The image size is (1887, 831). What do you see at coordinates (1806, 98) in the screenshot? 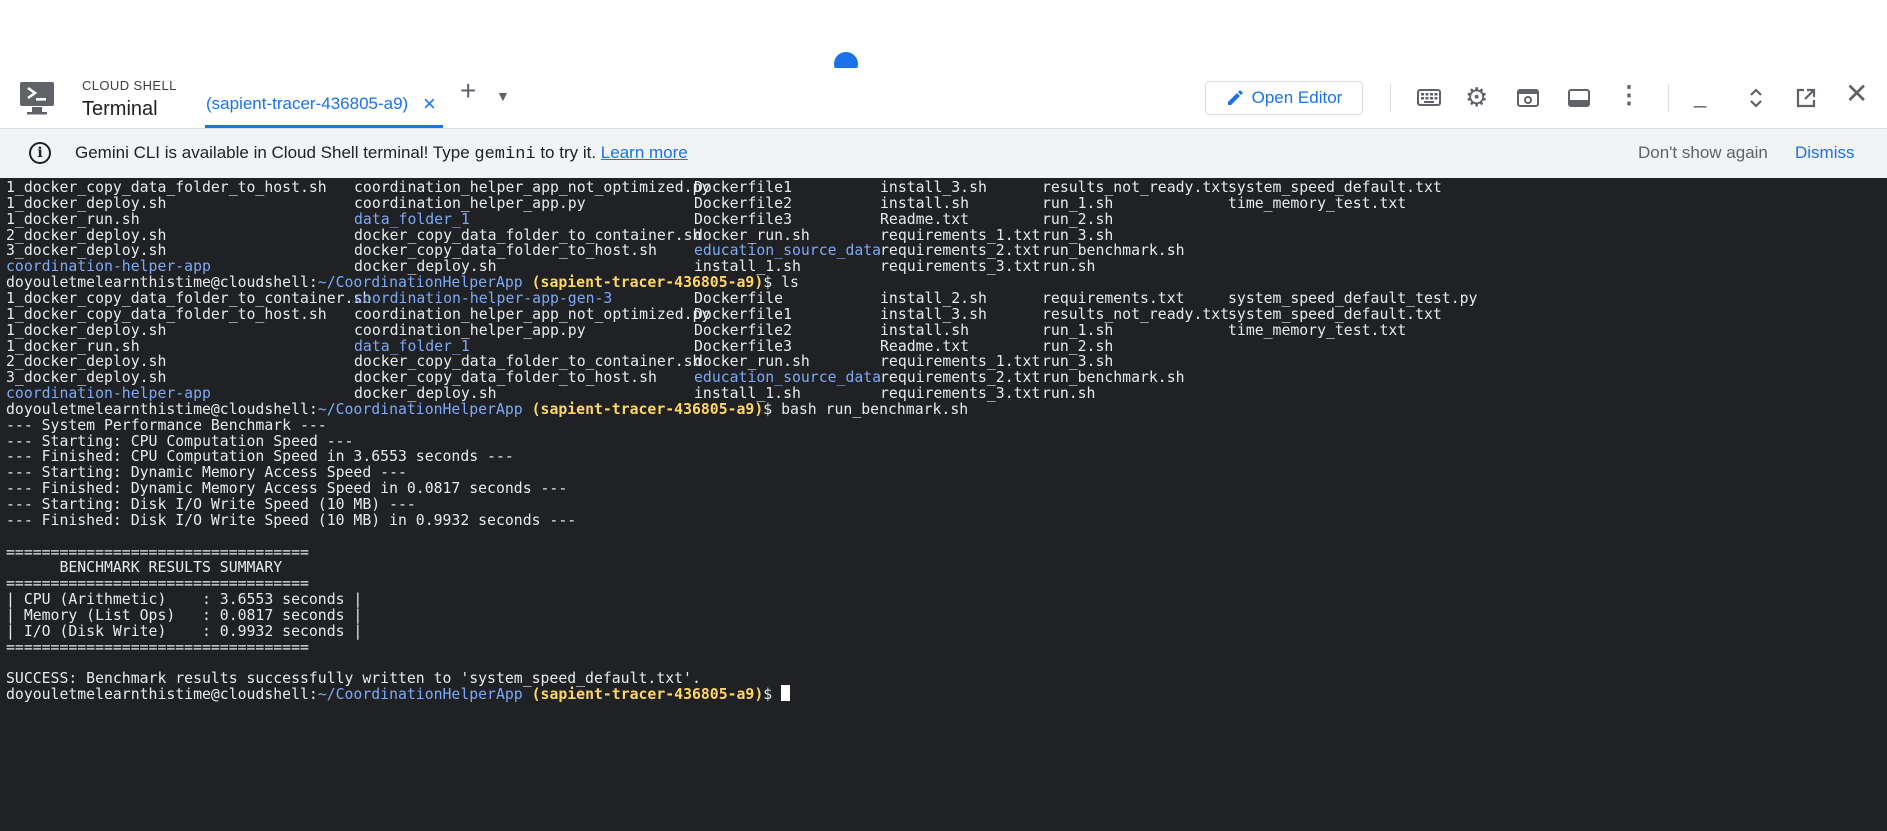
I see `open-new-window-icon` at bounding box center [1806, 98].